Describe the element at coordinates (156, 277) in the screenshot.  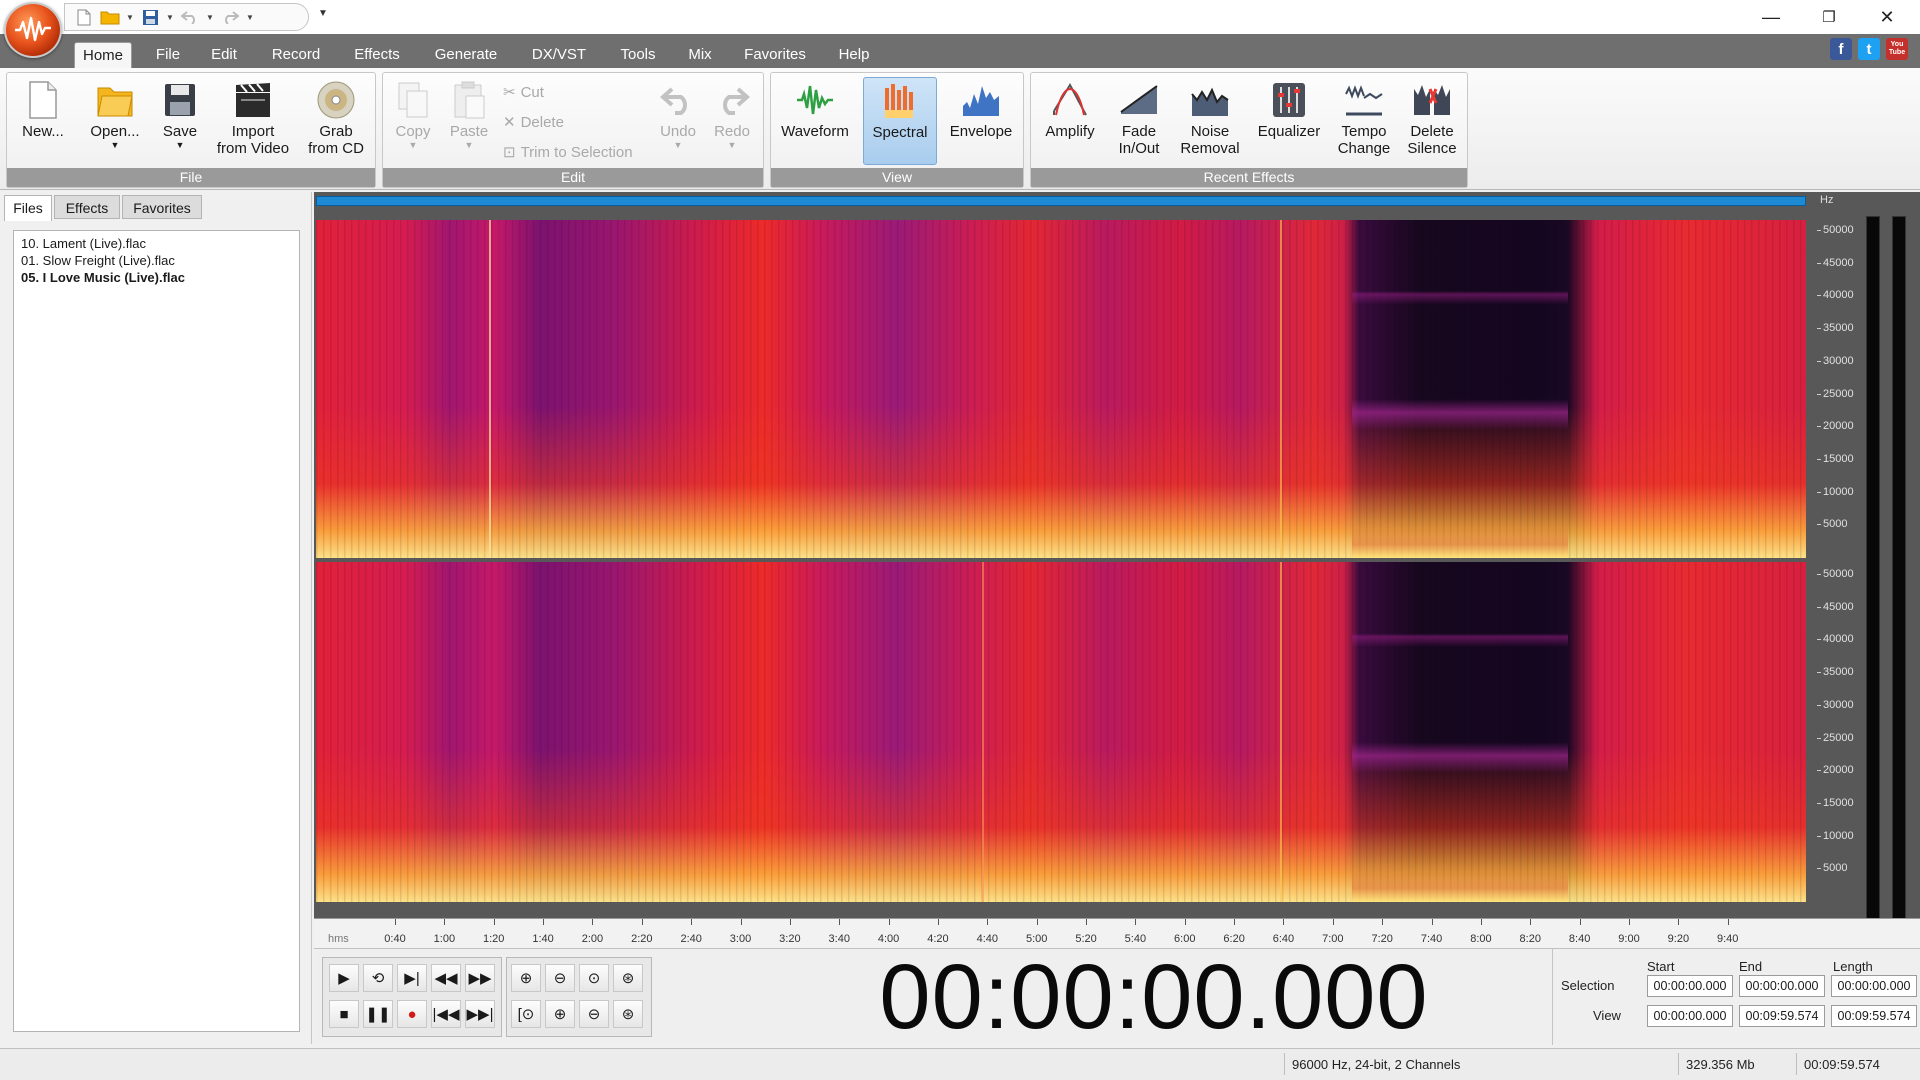
I see `file-list-item-active: 05. I Love Music (Live).flac` at that location.